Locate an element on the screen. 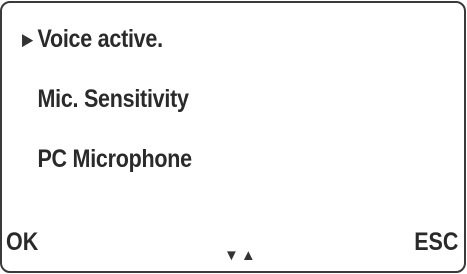 This screenshot has width=467, height=274. triangle-up-icon: ▲ is located at coordinates (248, 255).